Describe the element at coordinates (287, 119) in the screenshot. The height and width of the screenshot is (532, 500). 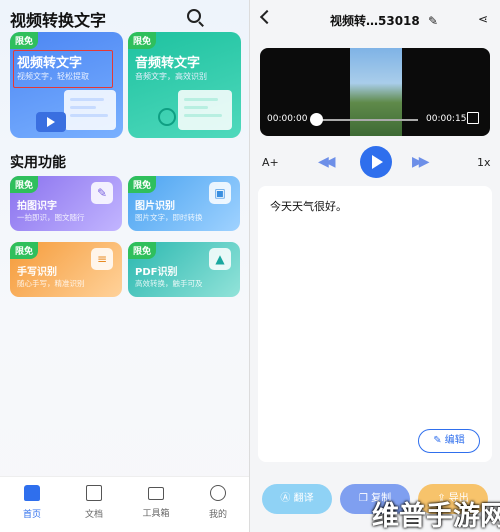
I see `current-time: 00:00:00` at that location.